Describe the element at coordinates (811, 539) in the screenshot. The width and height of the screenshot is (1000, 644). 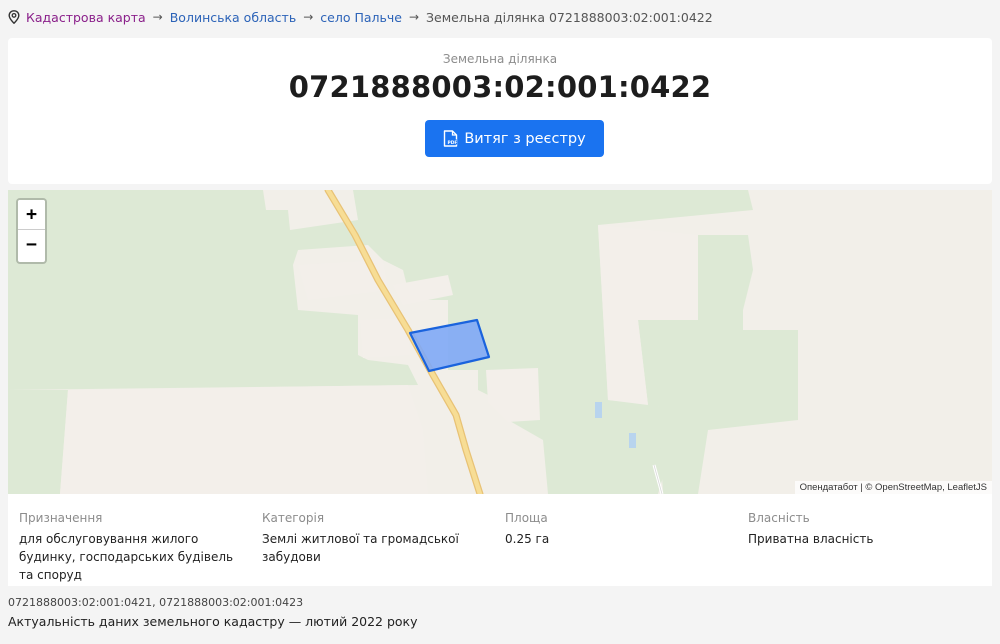
I see `info-ownership-value: Приватна власність` at that location.